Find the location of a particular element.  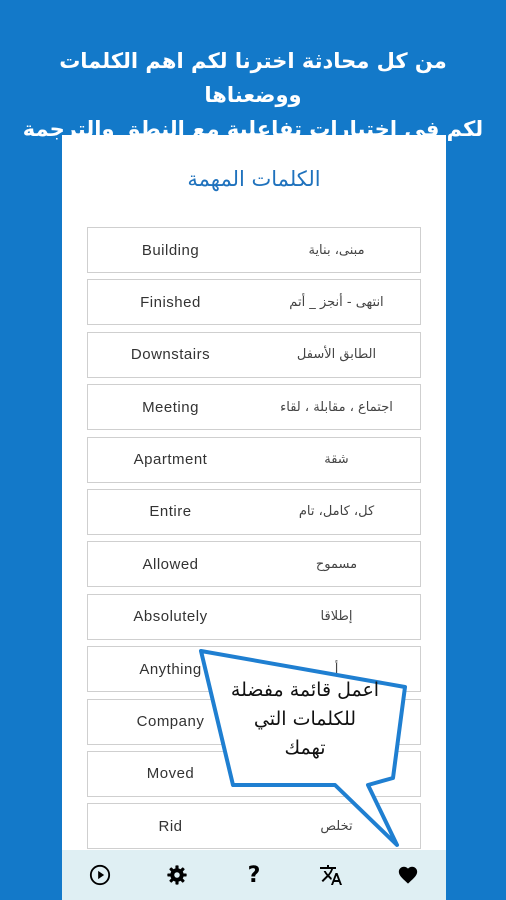

translate-icon is located at coordinates (330, 875).